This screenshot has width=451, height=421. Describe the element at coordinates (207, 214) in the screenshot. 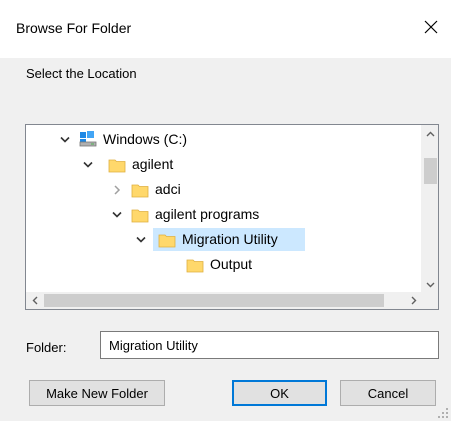

I see `tree-node-label: agilent programs` at that location.